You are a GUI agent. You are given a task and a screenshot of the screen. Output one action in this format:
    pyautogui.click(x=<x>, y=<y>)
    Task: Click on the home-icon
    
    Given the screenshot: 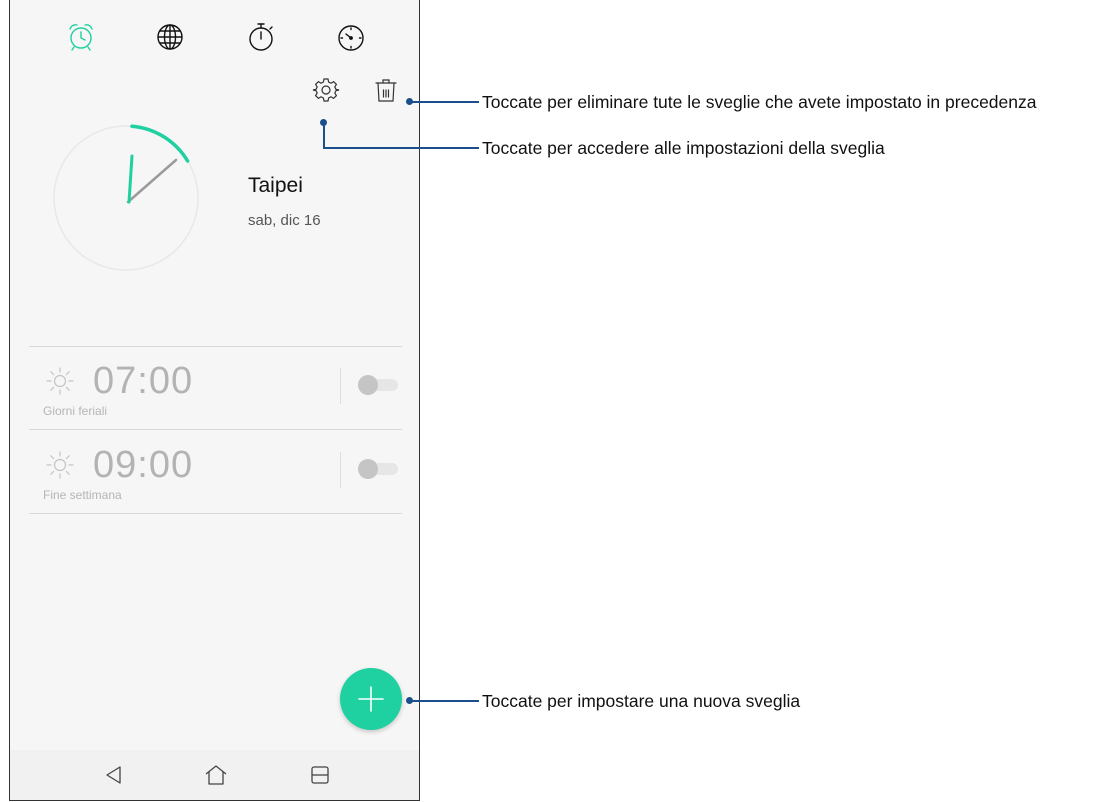 What is the action you would take?
    pyautogui.click(x=216, y=775)
    